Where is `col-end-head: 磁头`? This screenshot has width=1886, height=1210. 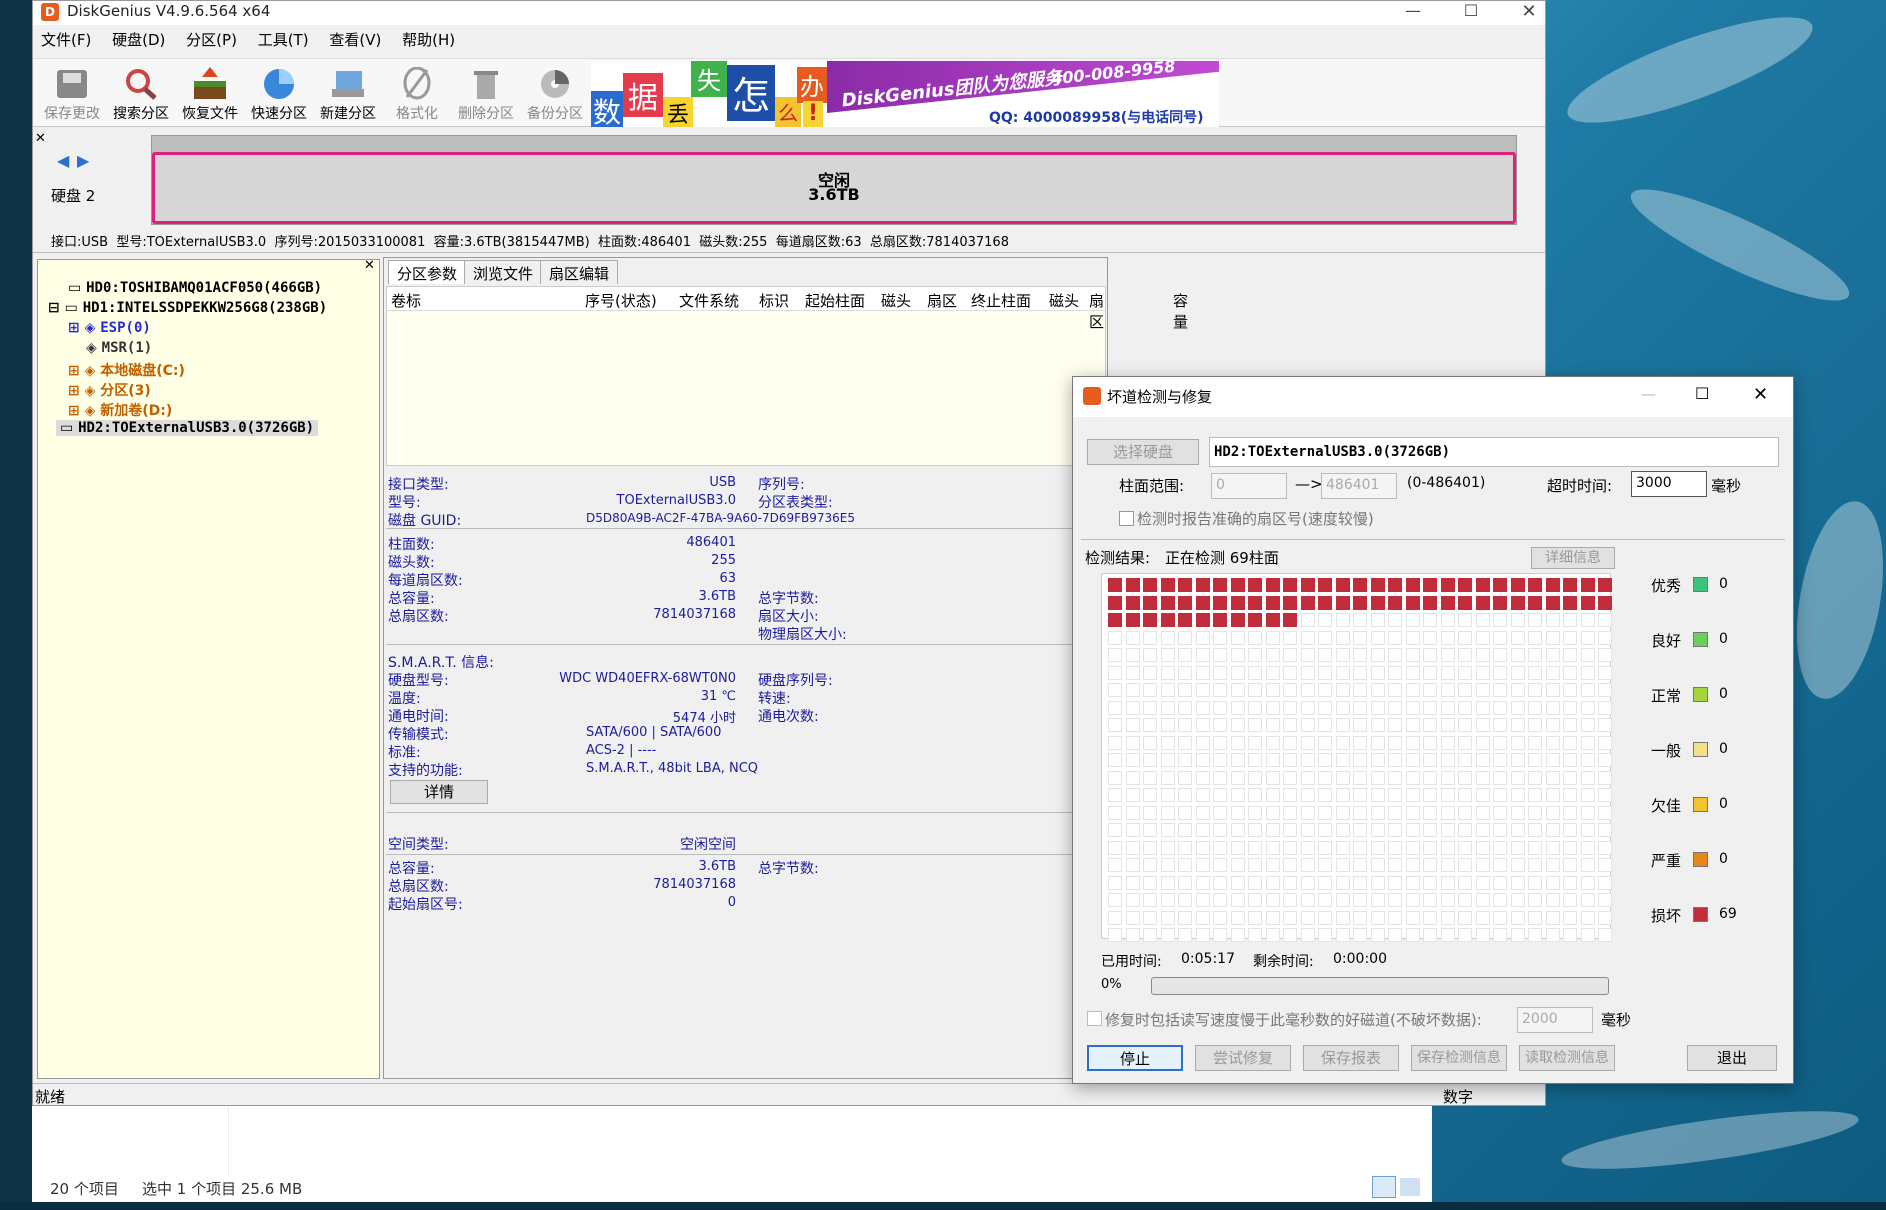 col-end-head: 磁头 is located at coordinates (1064, 300).